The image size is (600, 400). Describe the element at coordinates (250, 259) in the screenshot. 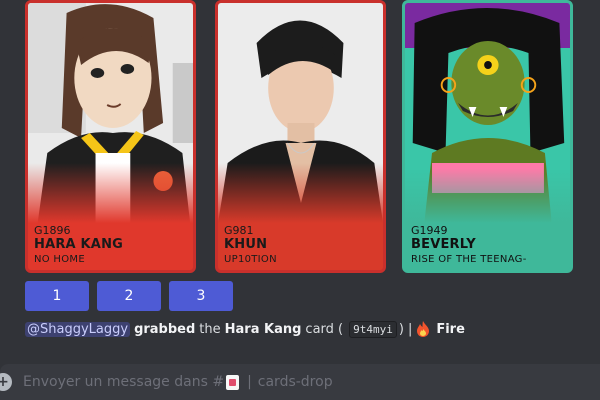

I see `card-series: UP10TION` at that location.